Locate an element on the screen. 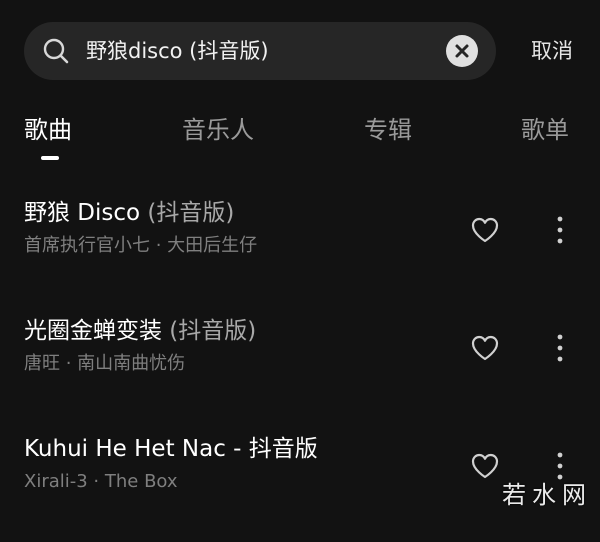 This screenshot has width=600, height=542. tab-songs: 歌曲 is located at coordinates (48, 130).